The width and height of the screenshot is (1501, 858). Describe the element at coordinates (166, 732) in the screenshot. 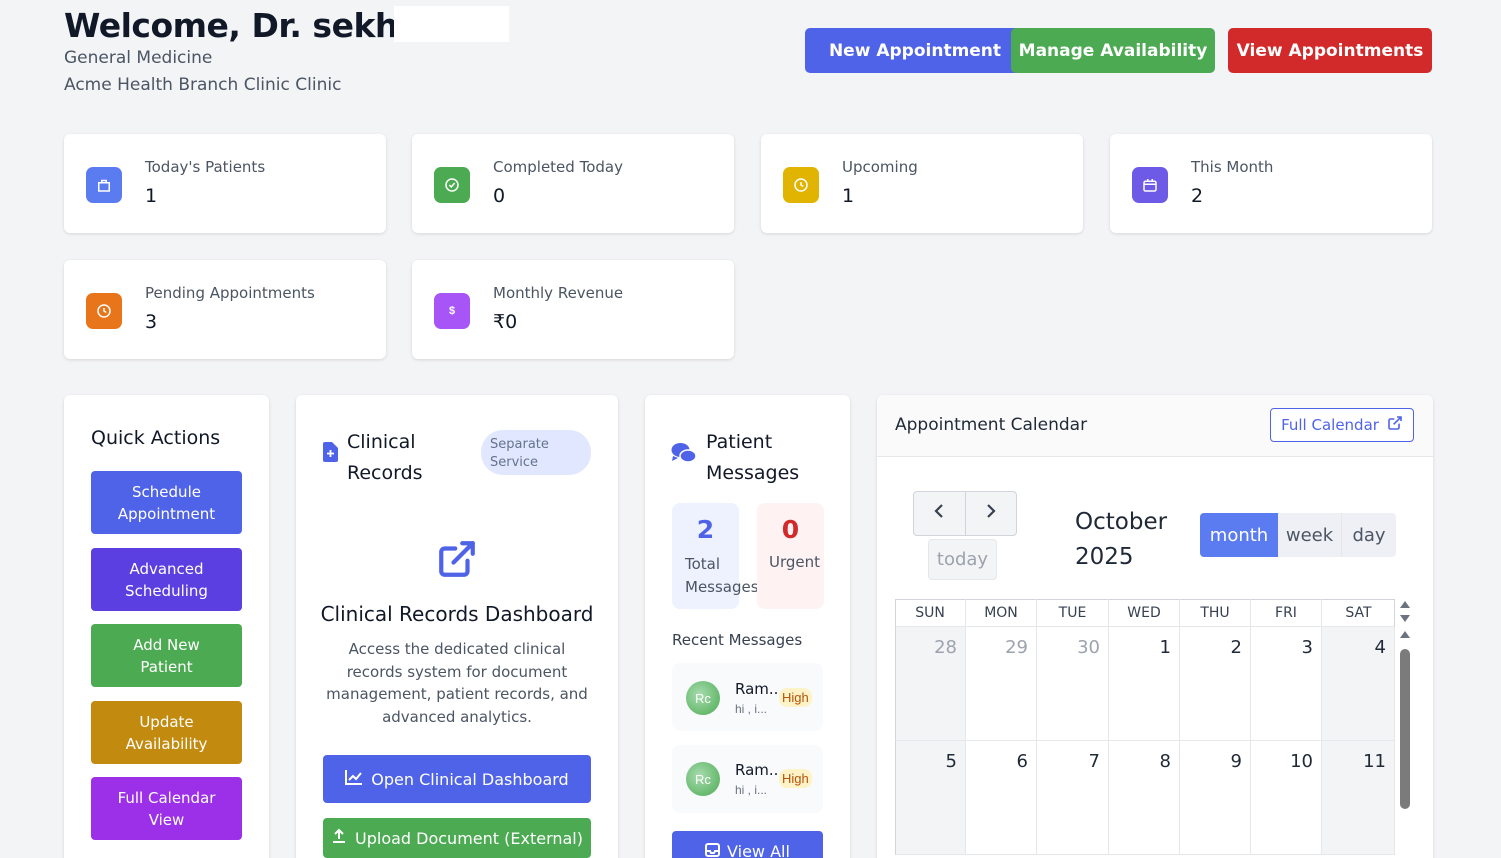

I see `update-availability-button: Update Availability` at that location.